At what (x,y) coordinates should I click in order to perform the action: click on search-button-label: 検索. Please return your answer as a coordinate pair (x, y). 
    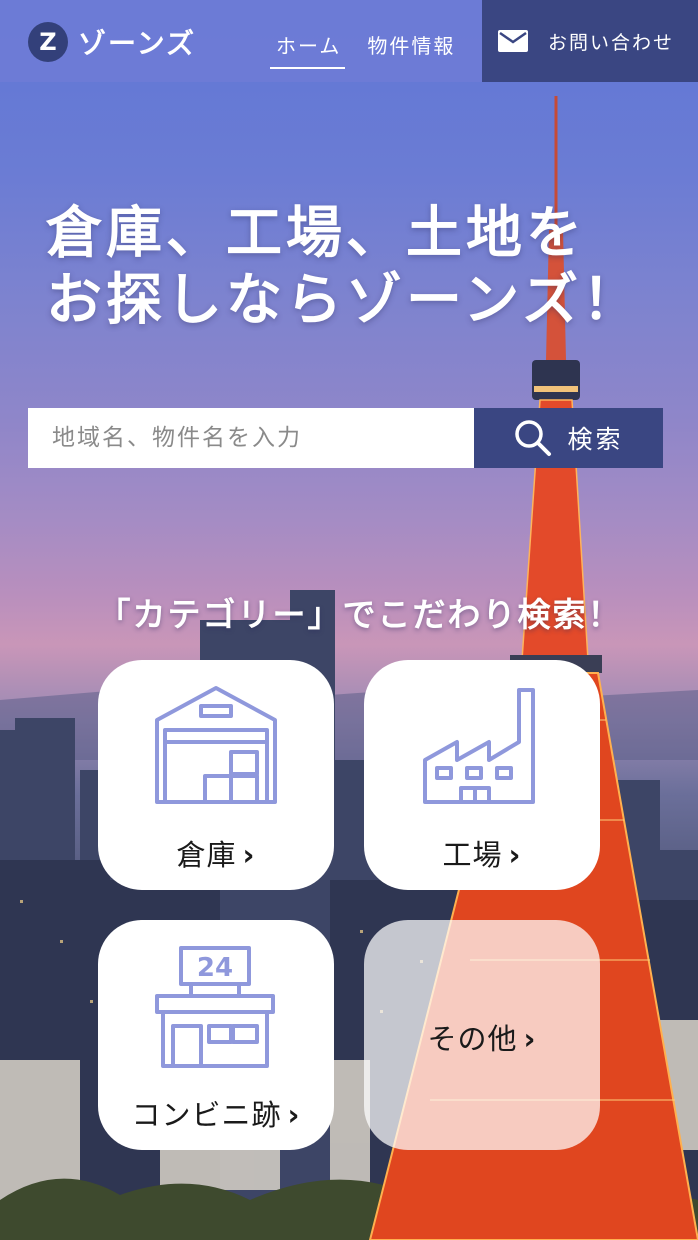
    Looking at the image, I should click on (595, 439).